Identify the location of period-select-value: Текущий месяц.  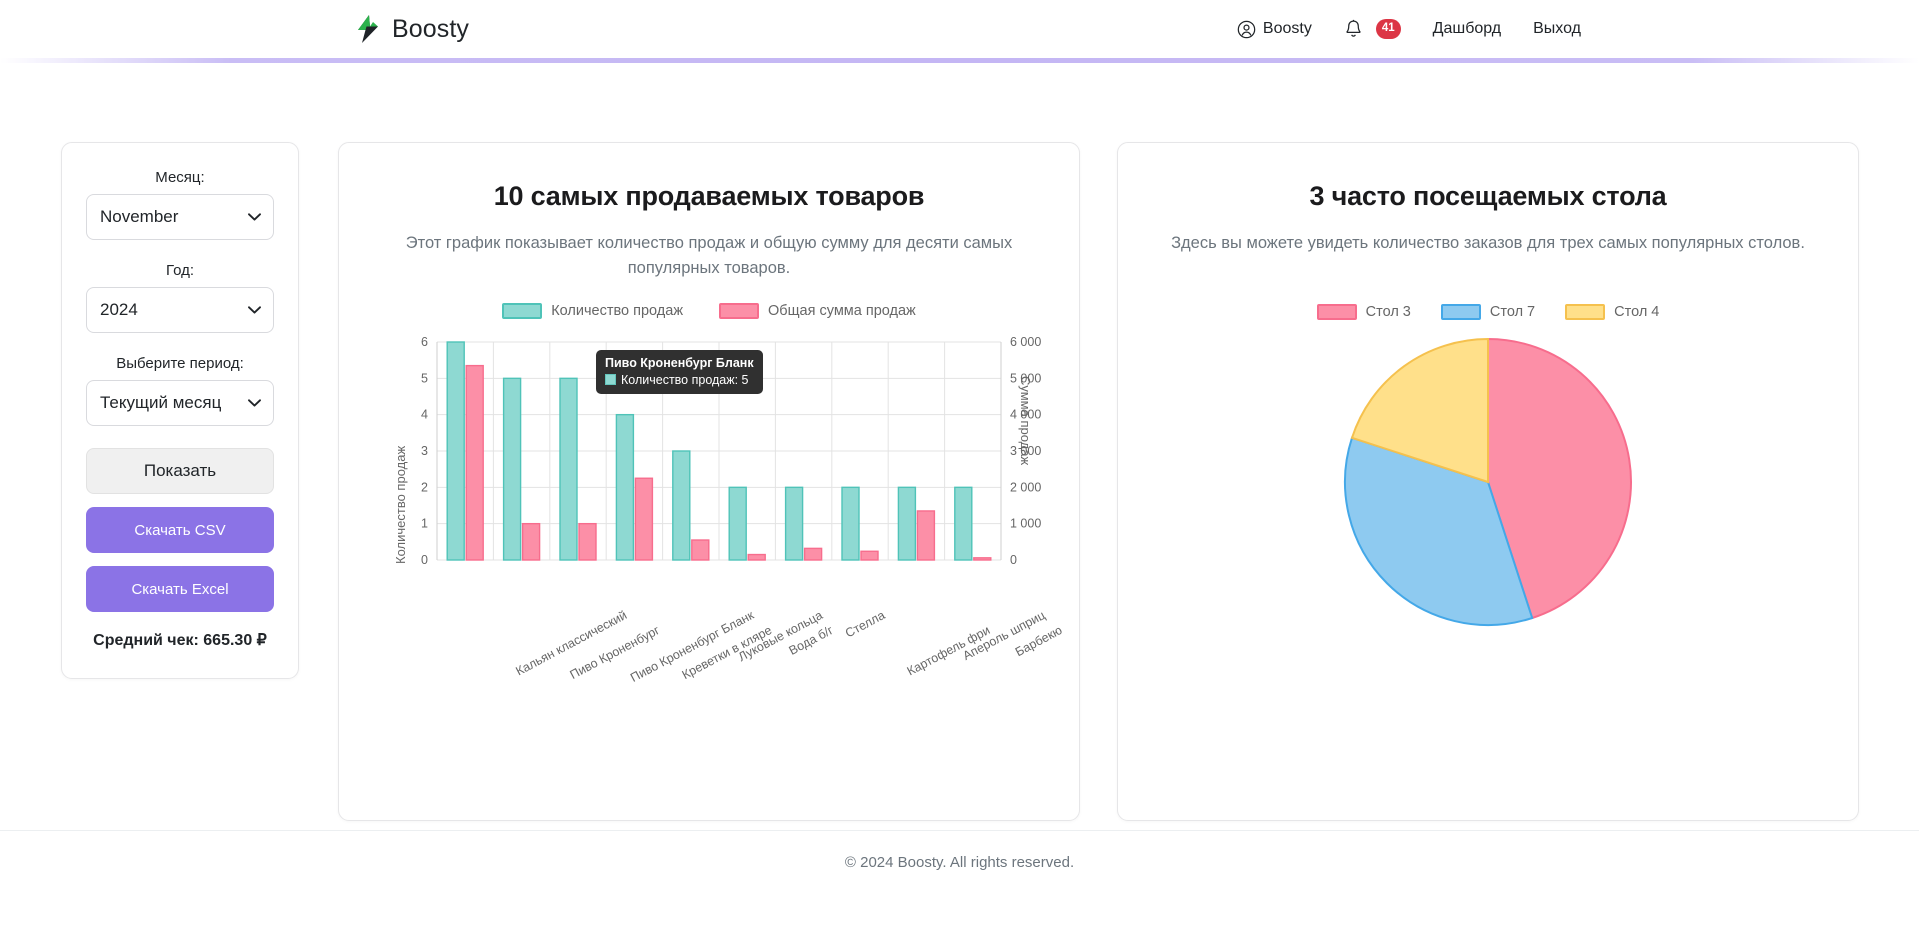
(161, 402).